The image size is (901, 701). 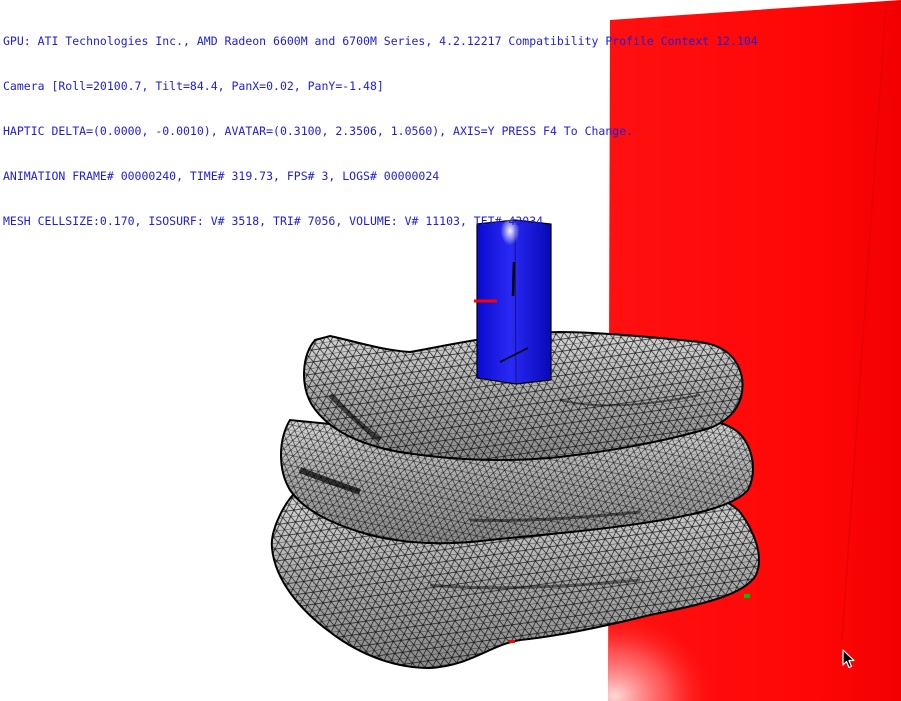 What do you see at coordinates (747, 596) in the screenshot?
I see `axis-marker-y` at bounding box center [747, 596].